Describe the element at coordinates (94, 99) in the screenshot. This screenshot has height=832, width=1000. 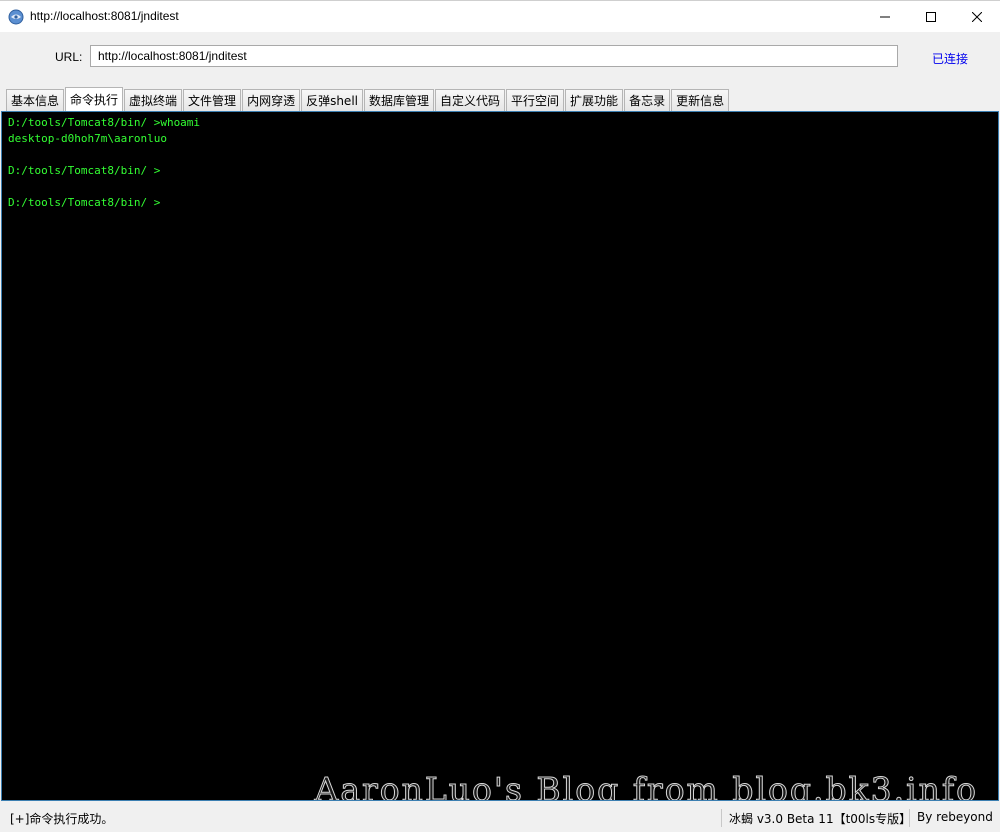
I see `tab-command-exec: 命令执行` at that location.